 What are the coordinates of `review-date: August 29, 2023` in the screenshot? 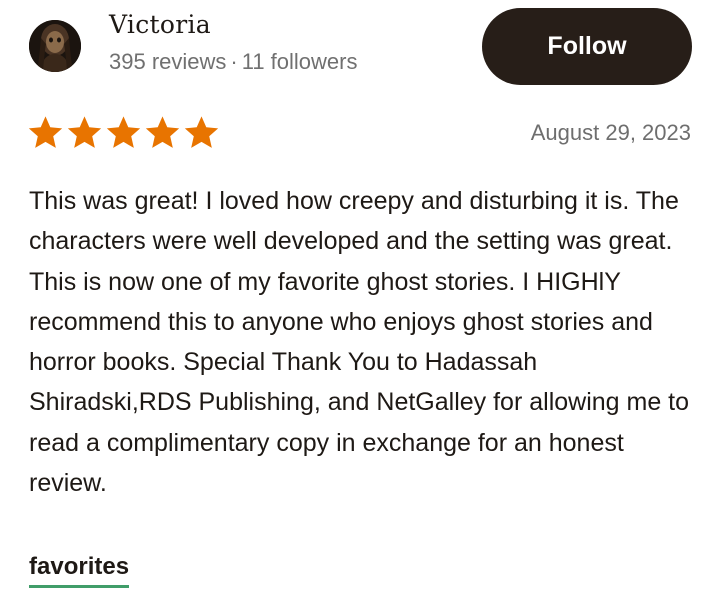 It's located at (611, 133).